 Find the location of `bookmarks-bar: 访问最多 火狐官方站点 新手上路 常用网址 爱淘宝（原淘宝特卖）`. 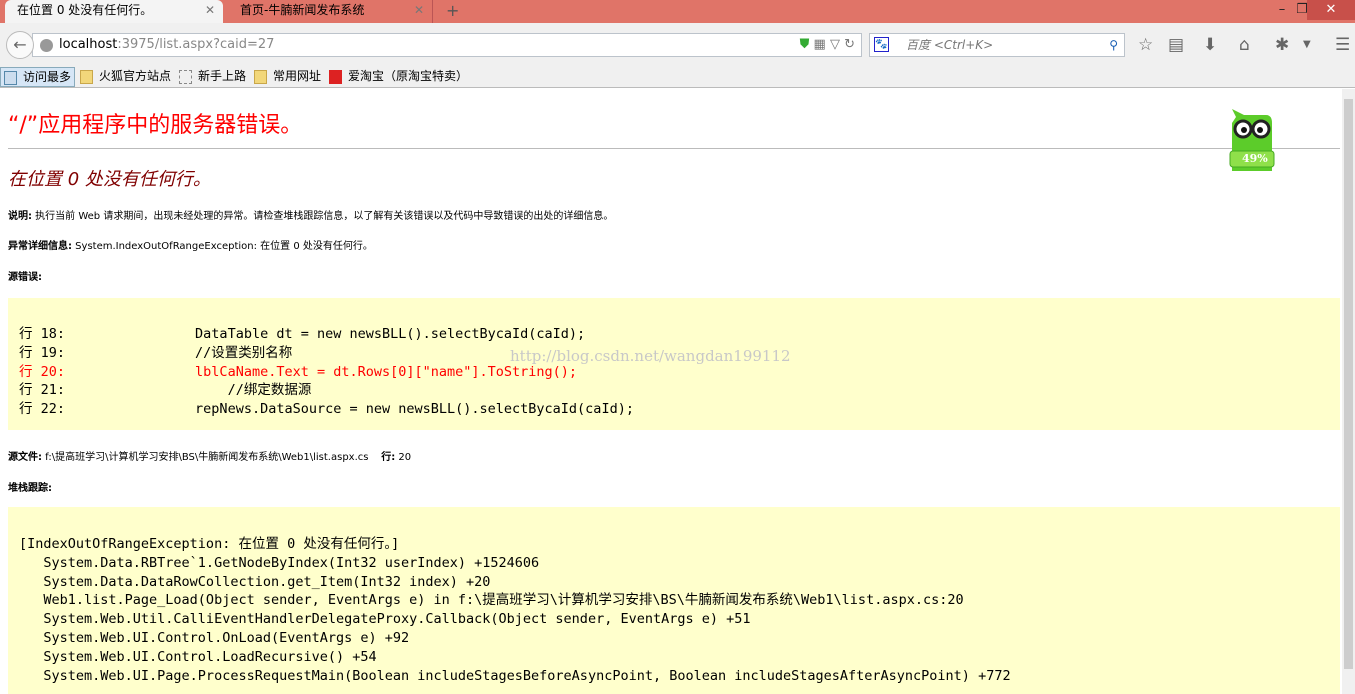

bookmarks-bar: 访问最多 火狐官方站点 新手上路 常用网址 爱淘宝（原淘宝特卖） is located at coordinates (677, 77).